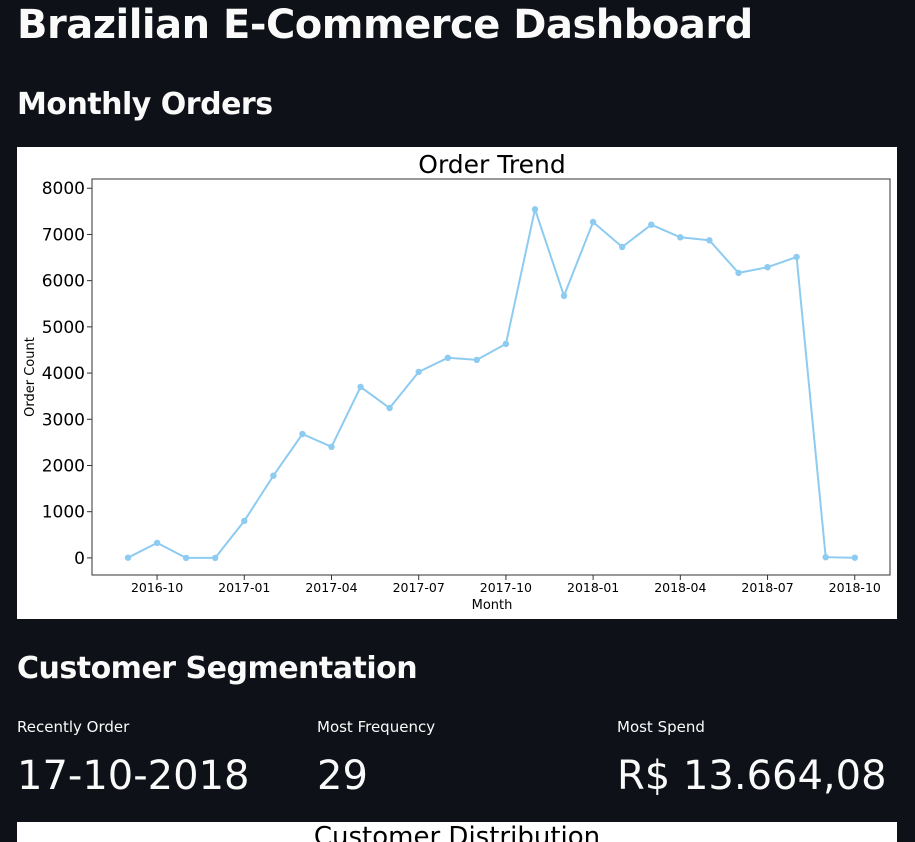 Image resolution: width=915 pixels, height=842 pixels. I want to click on metric-value: 17-10-2018, so click(133, 776).